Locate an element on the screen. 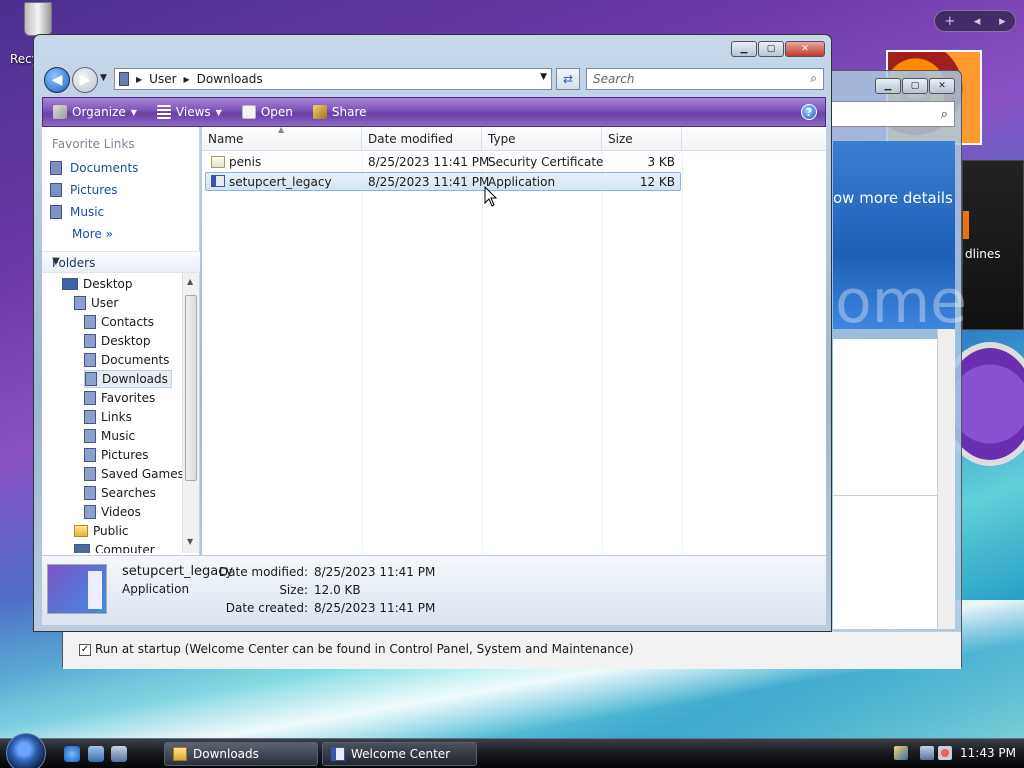  tree-item-searches: Searches is located at coordinates (120, 493).